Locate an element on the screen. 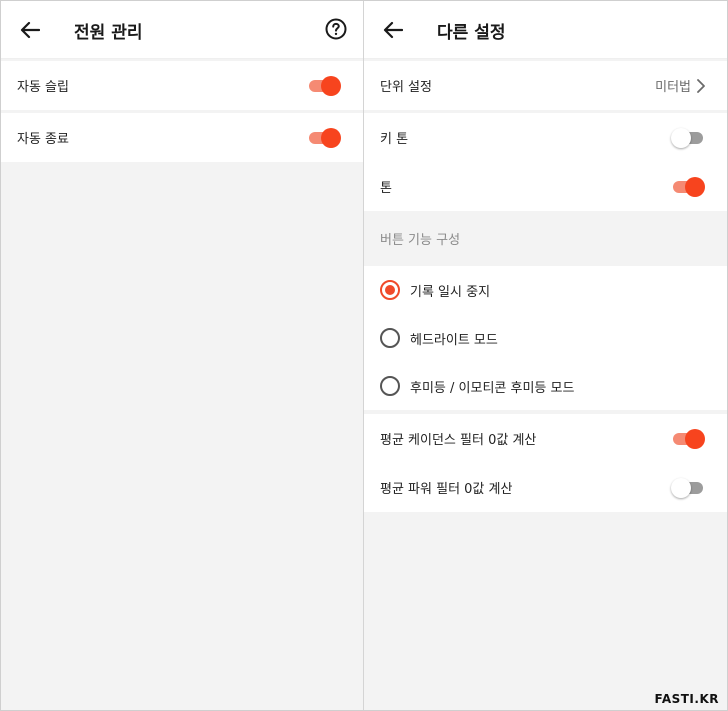 Image resolution: width=728 pixels, height=711 pixels. auto-sleep-label: 자동 슬립 is located at coordinates (43, 87).